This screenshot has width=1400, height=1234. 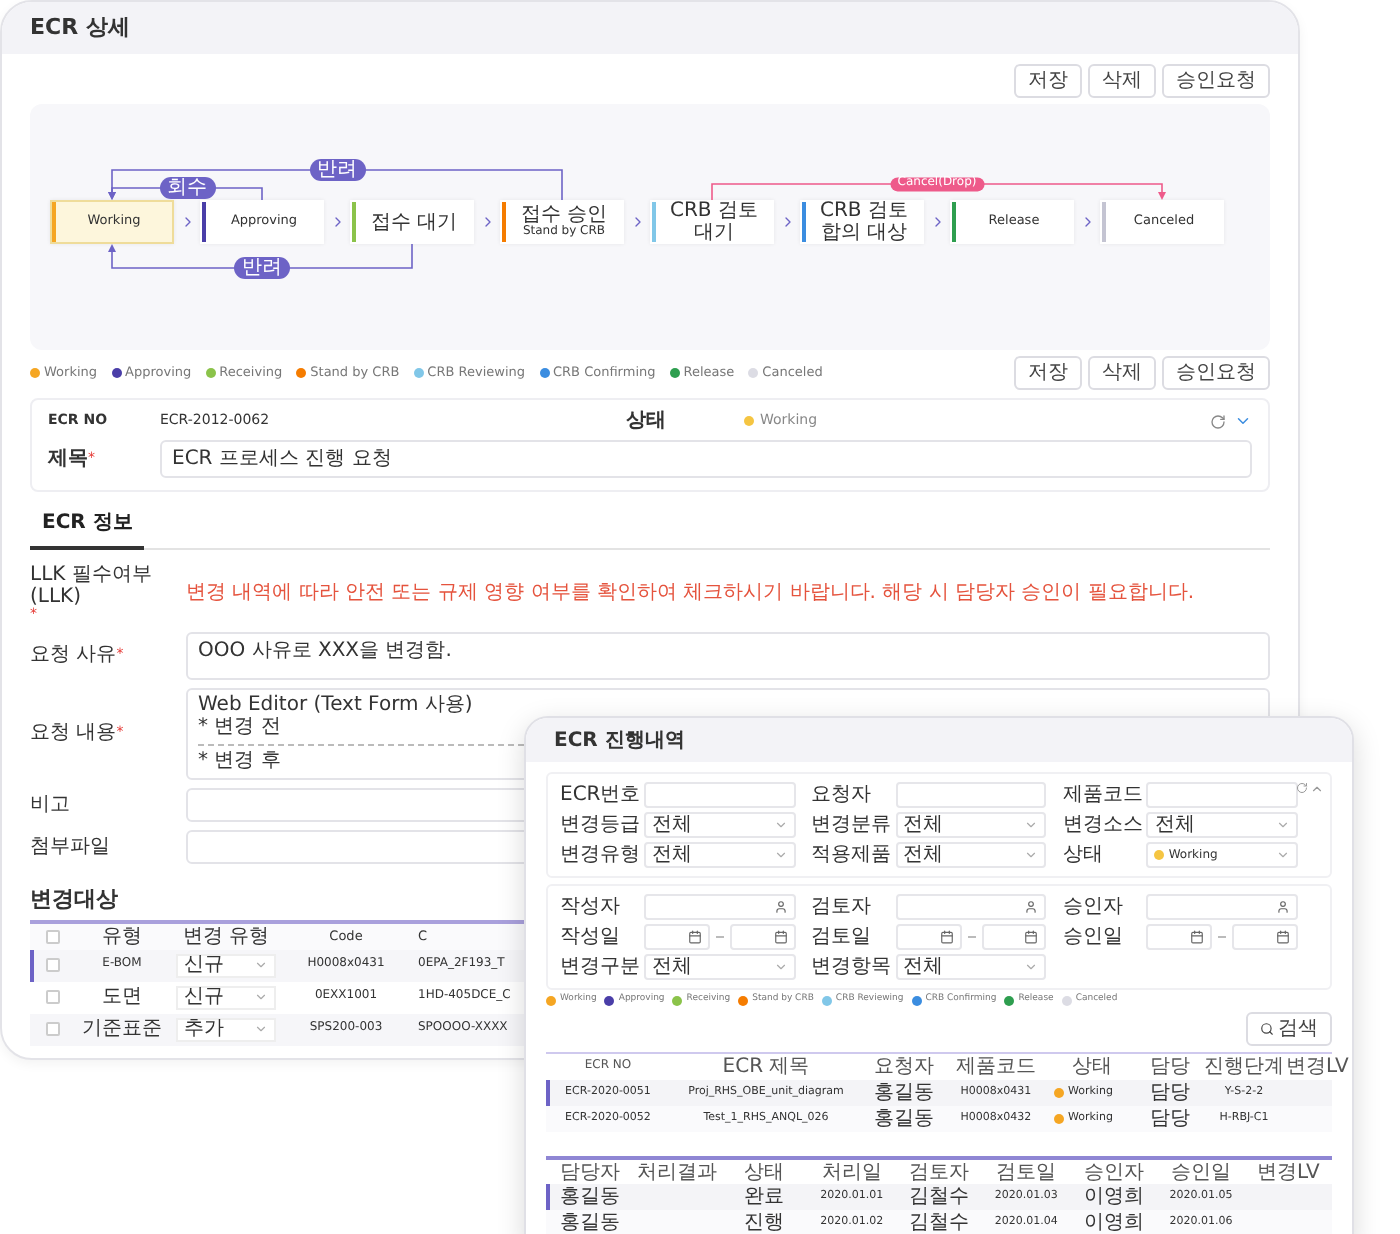 I want to click on filter-label: 작성자, so click(x=590, y=907).